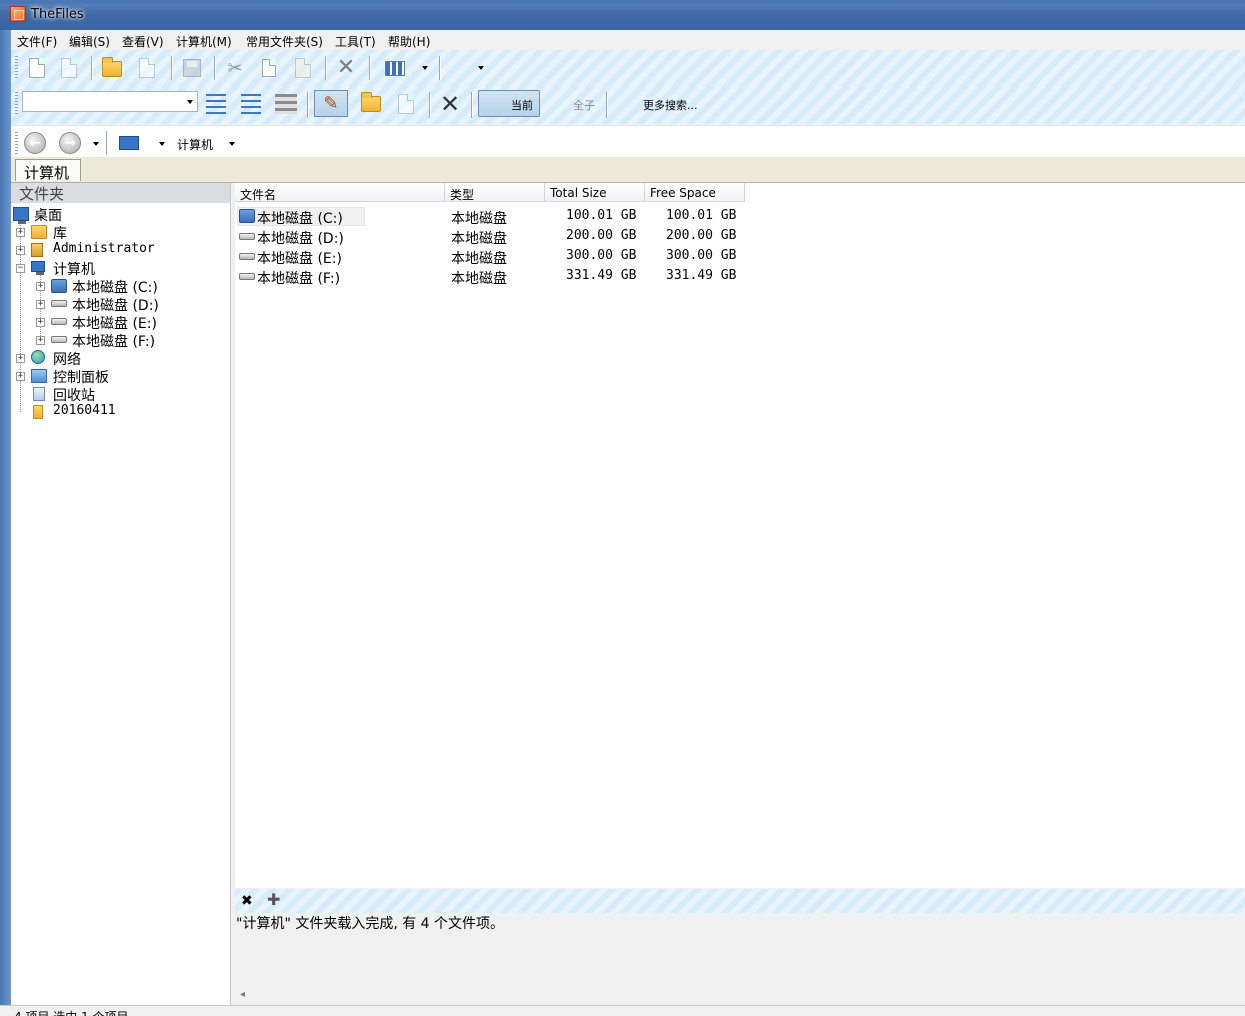  I want to click on folder-icon, so click(38, 412).